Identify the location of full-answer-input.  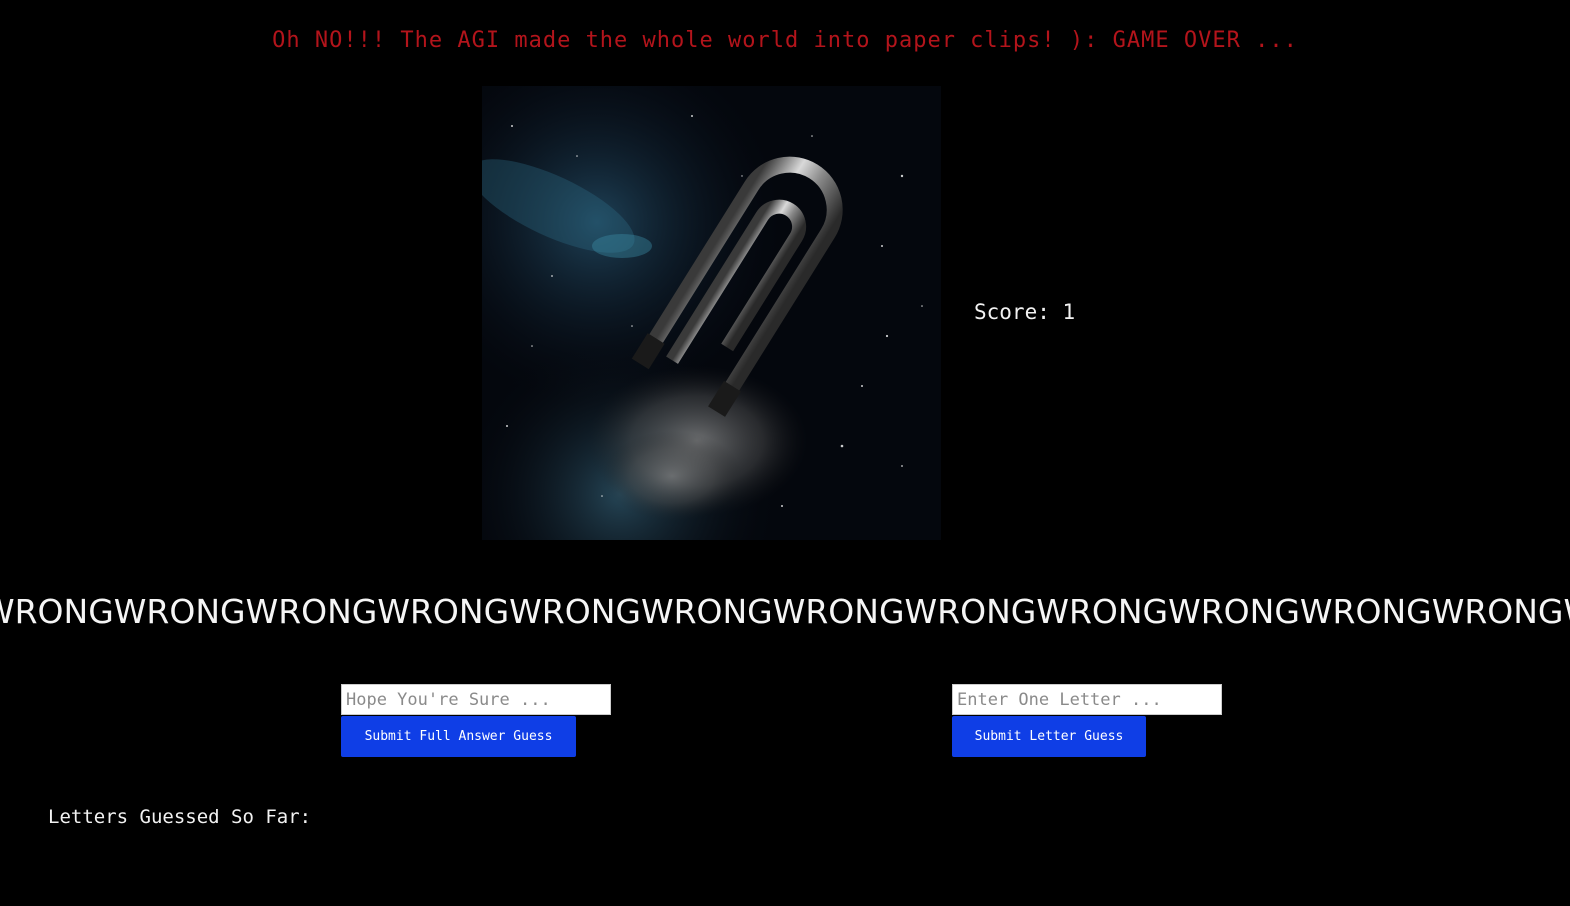
(476, 699).